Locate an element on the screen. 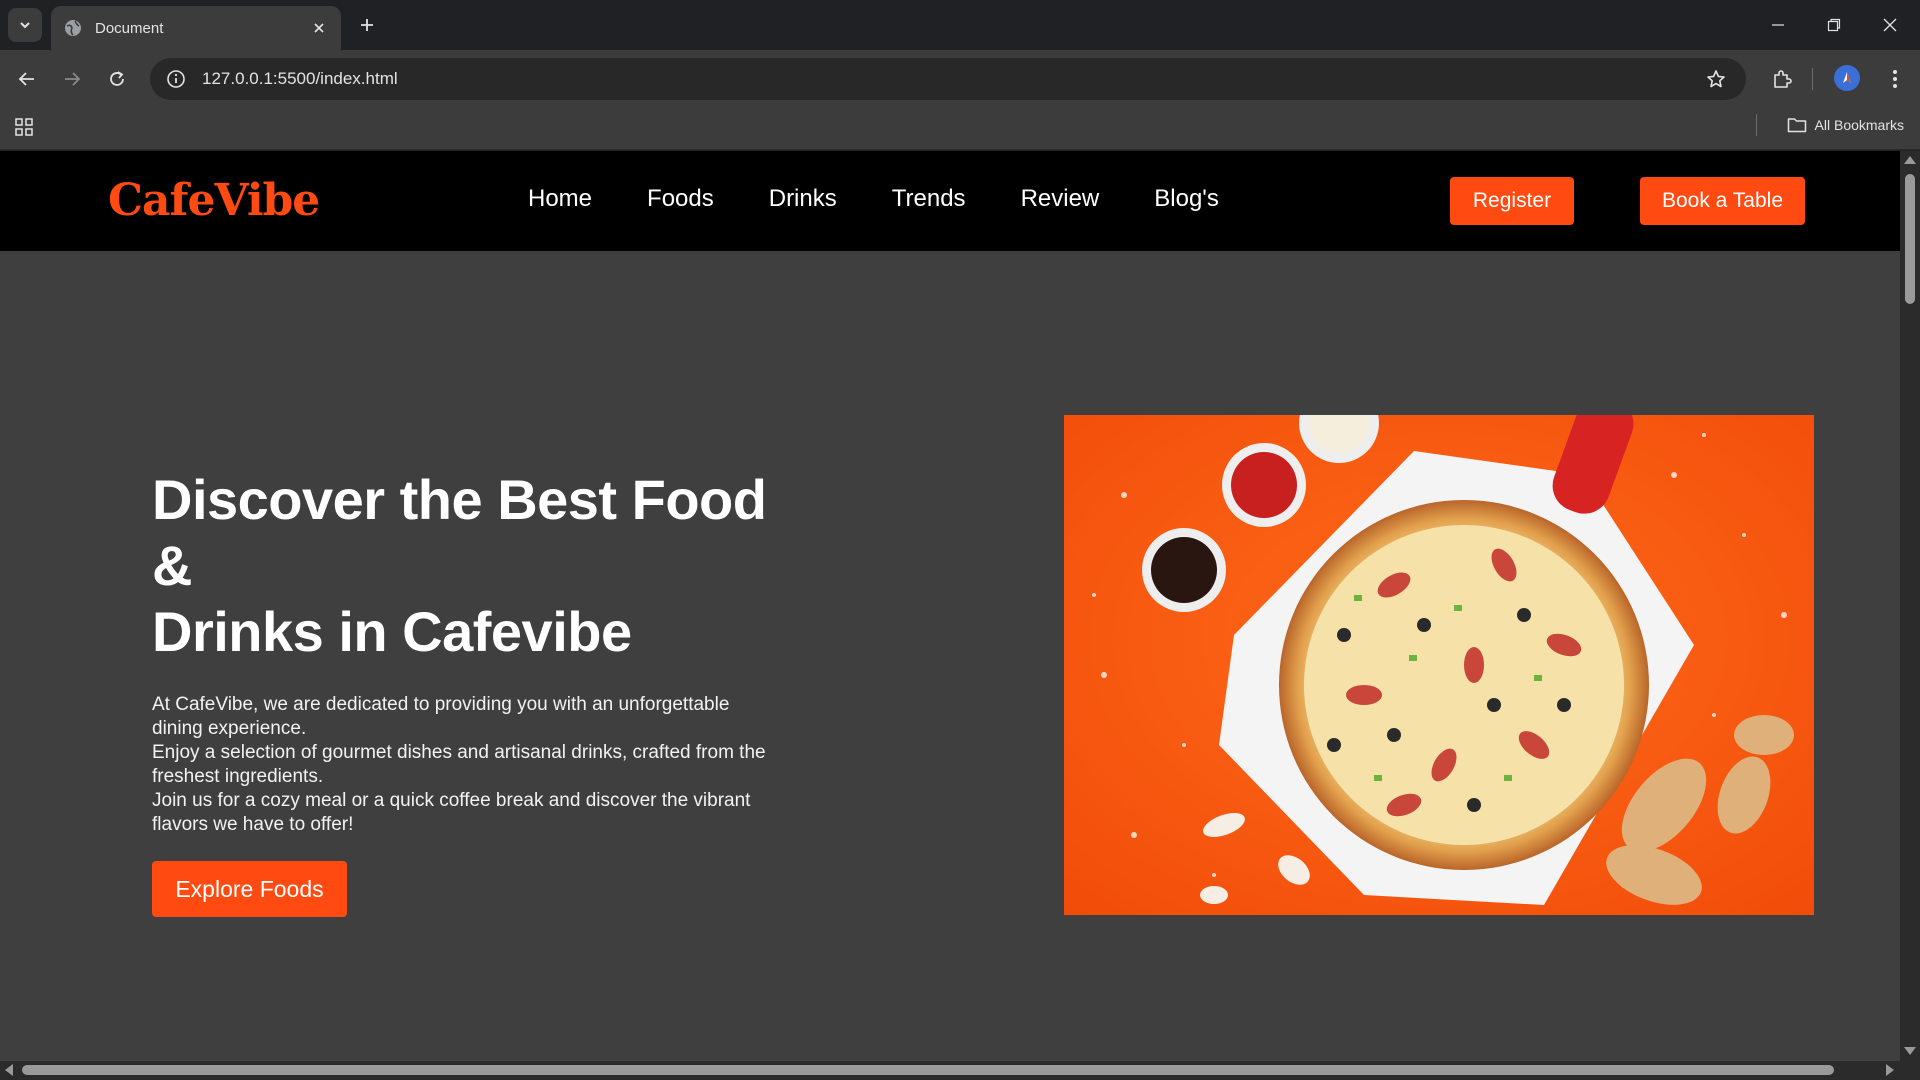 The width and height of the screenshot is (1920, 1080). site-info-button is located at coordinates (176, 79).